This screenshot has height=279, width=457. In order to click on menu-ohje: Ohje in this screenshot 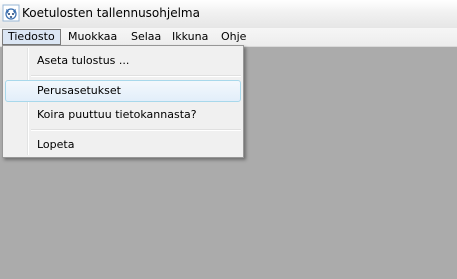, I will do `click(233, 37)`.